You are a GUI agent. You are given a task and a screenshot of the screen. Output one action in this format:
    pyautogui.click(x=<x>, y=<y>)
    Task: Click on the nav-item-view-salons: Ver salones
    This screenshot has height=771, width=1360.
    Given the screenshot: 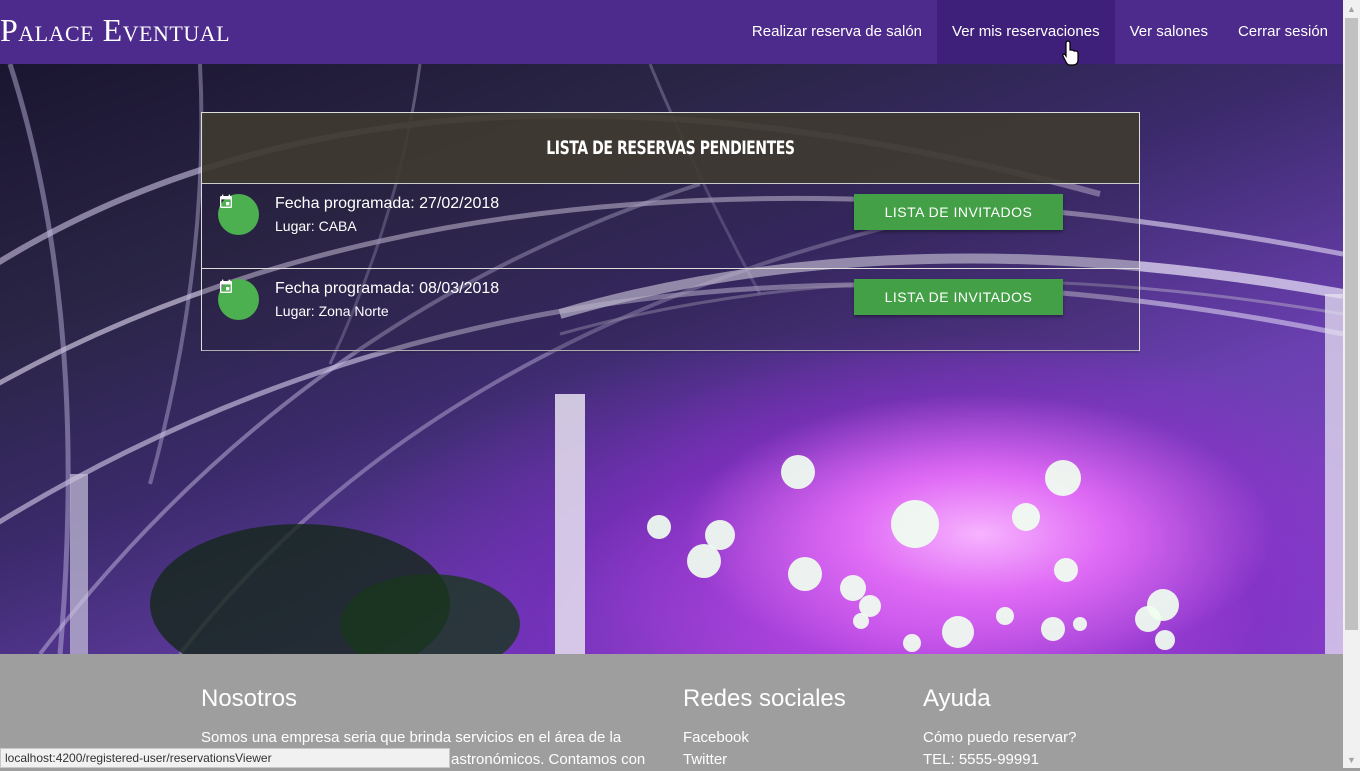 What is the action you would take?
    pyautogui.click(x=1169, y=32)
    